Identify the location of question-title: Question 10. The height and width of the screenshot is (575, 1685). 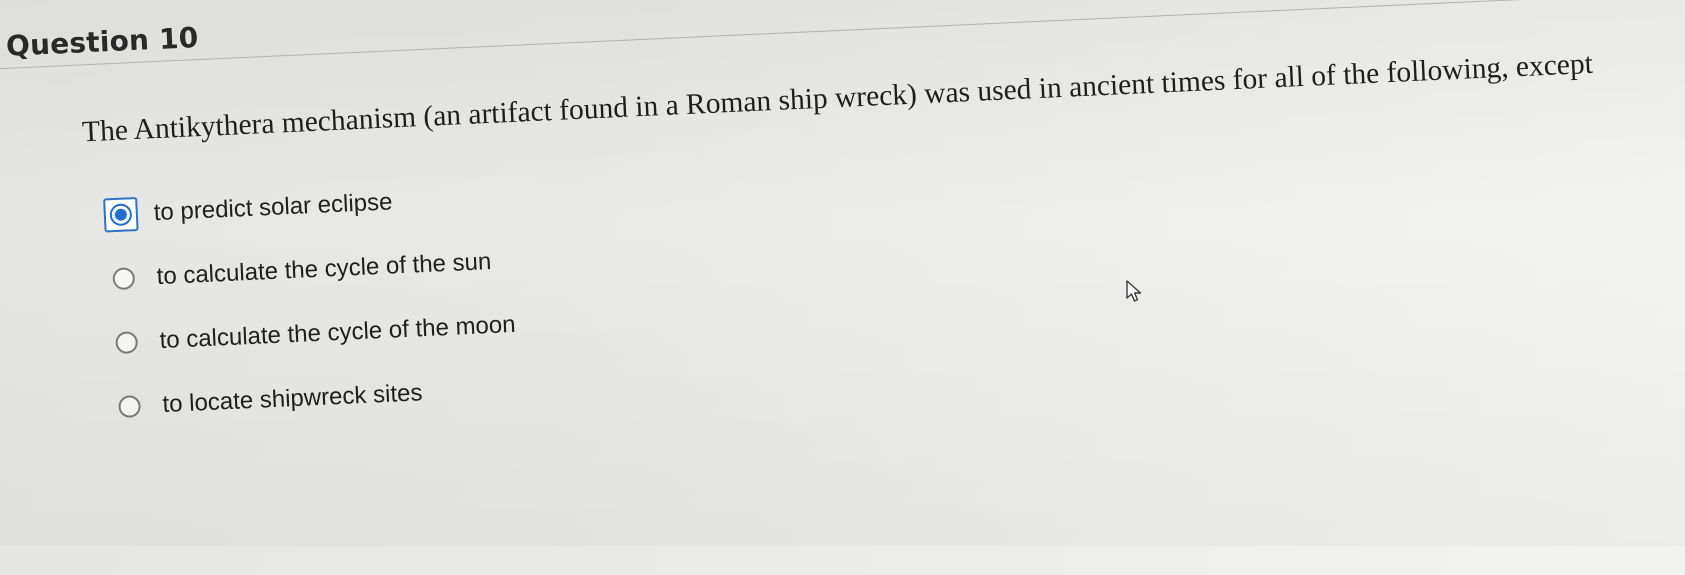
(102, 42).